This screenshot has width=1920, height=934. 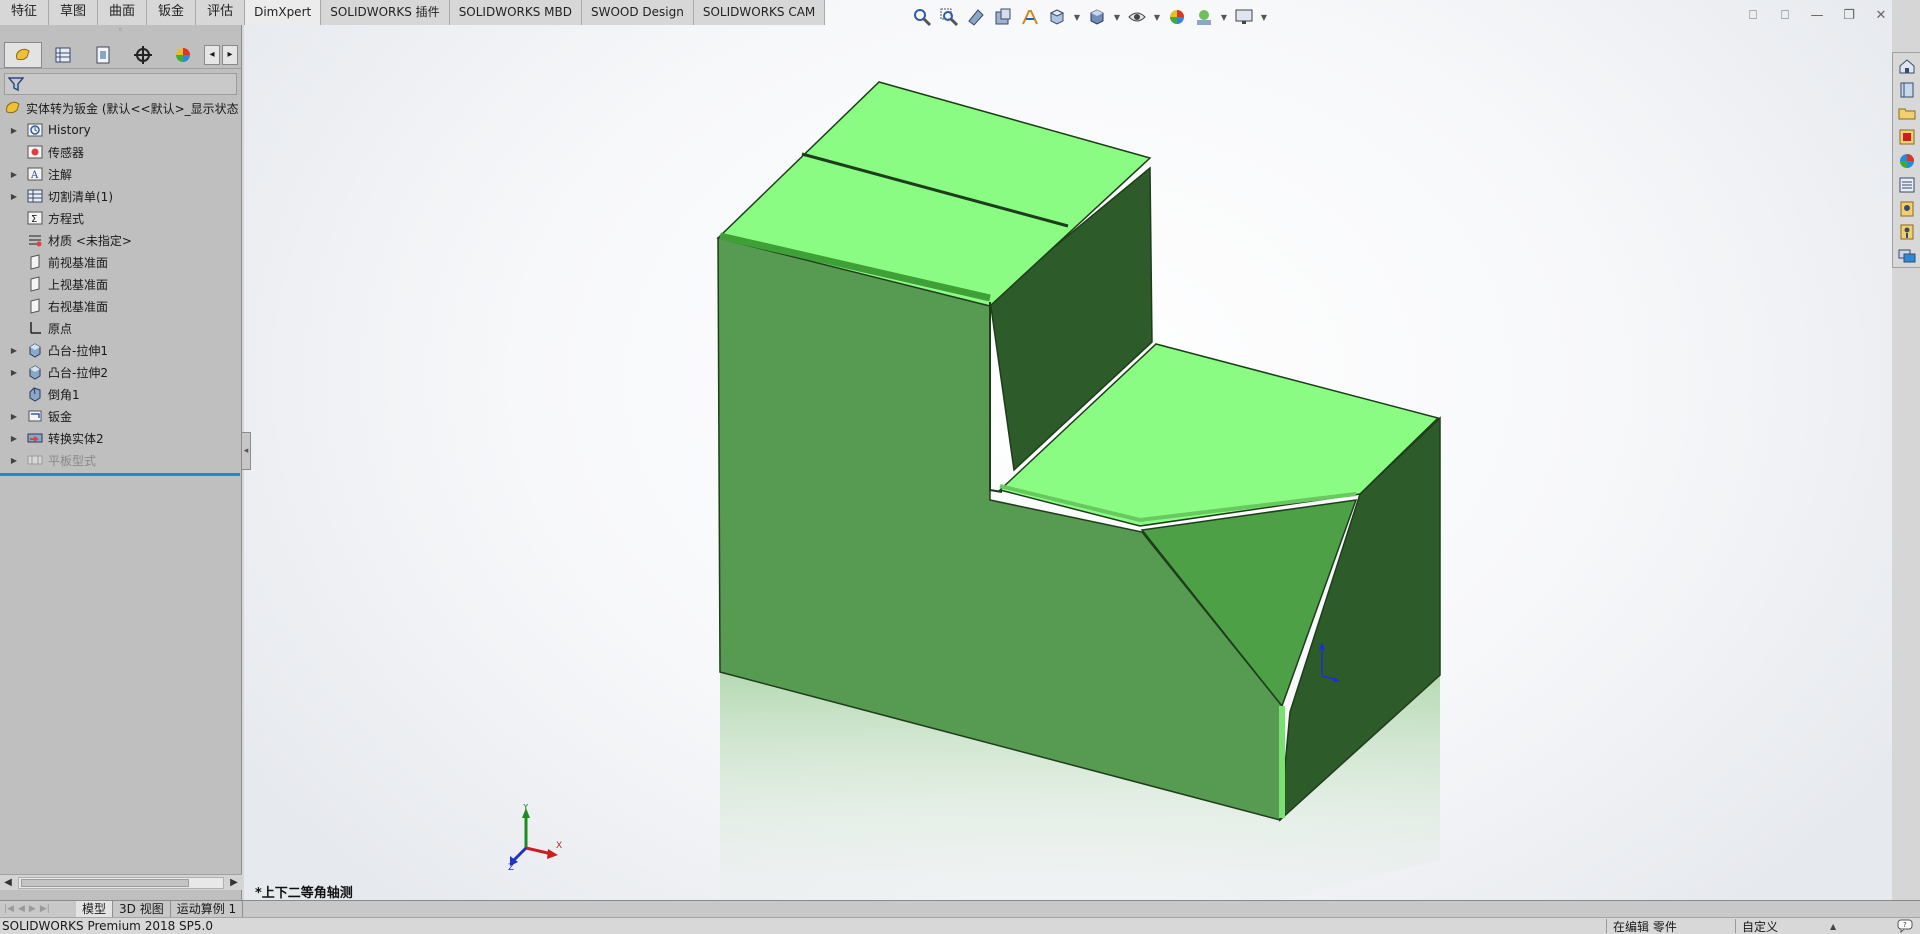 I want to click on tree-item-cut-list: ▶ 切割清单(1), so click(x=120, y=196).